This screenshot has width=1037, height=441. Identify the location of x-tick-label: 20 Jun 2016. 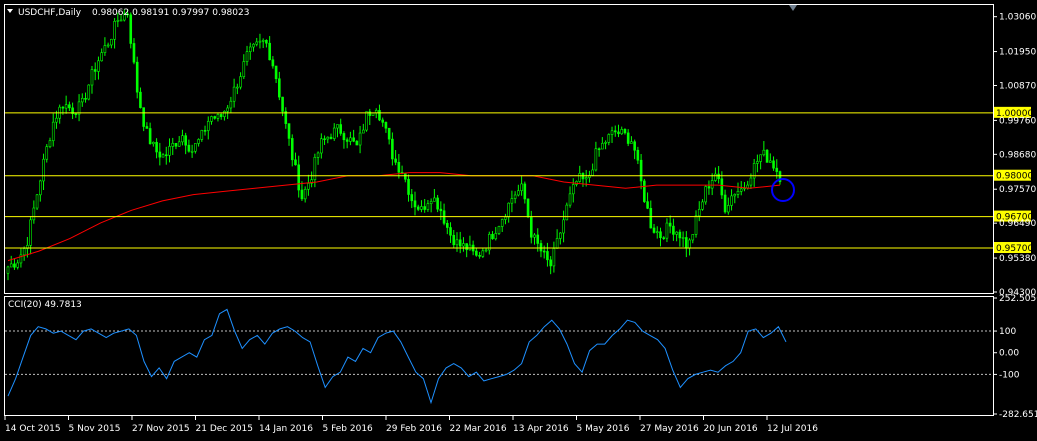
(731, 429).